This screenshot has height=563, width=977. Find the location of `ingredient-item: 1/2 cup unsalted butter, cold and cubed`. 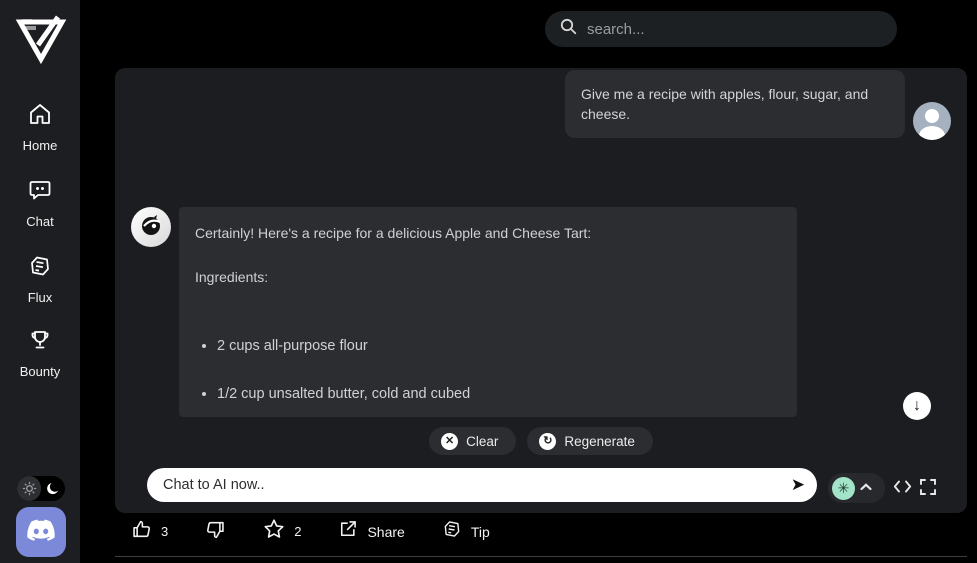

ingredient-item: 1/2 cup unsalted butter, cold and cubed is located at coordinates (499, 394).